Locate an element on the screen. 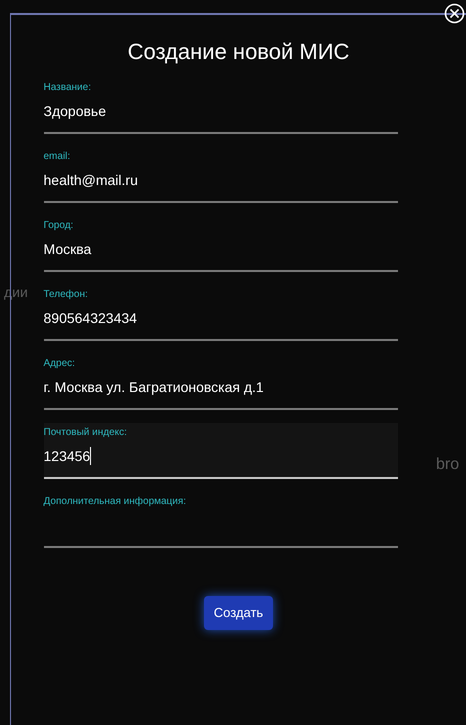  field-label: Город: is located at coordinates (59, 226).